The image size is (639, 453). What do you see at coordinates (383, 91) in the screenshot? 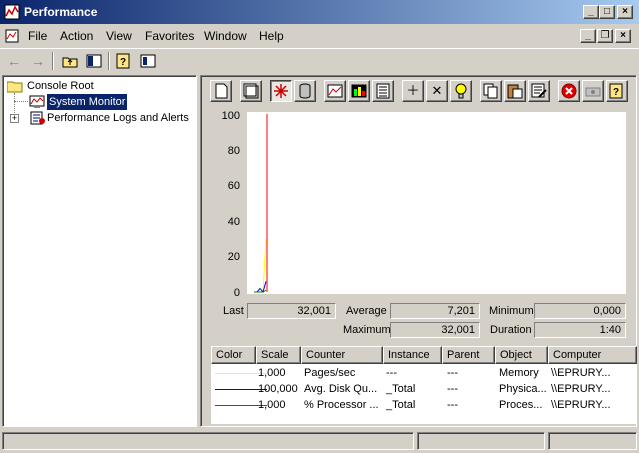
I see `view-report-icon` at bounding box center [383, 91].